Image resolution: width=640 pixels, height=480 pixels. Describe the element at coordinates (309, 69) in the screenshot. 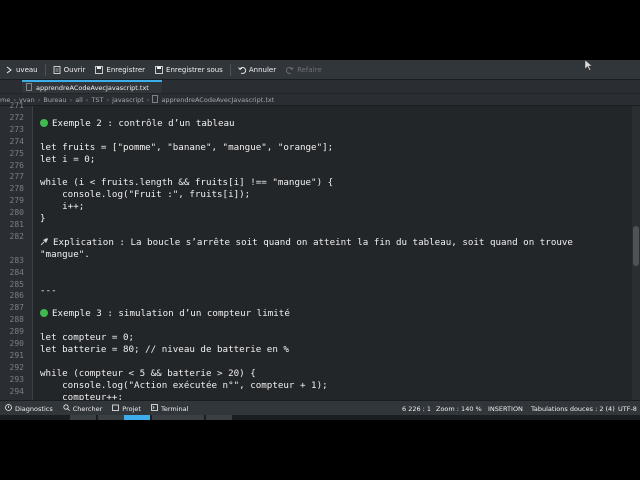

I see `redo-label: Refaire` at that location.